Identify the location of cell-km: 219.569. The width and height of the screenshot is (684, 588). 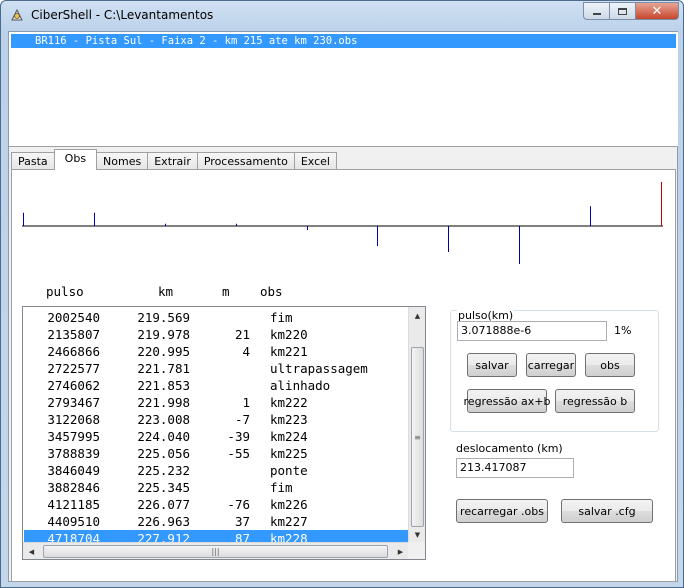
(163, 317).